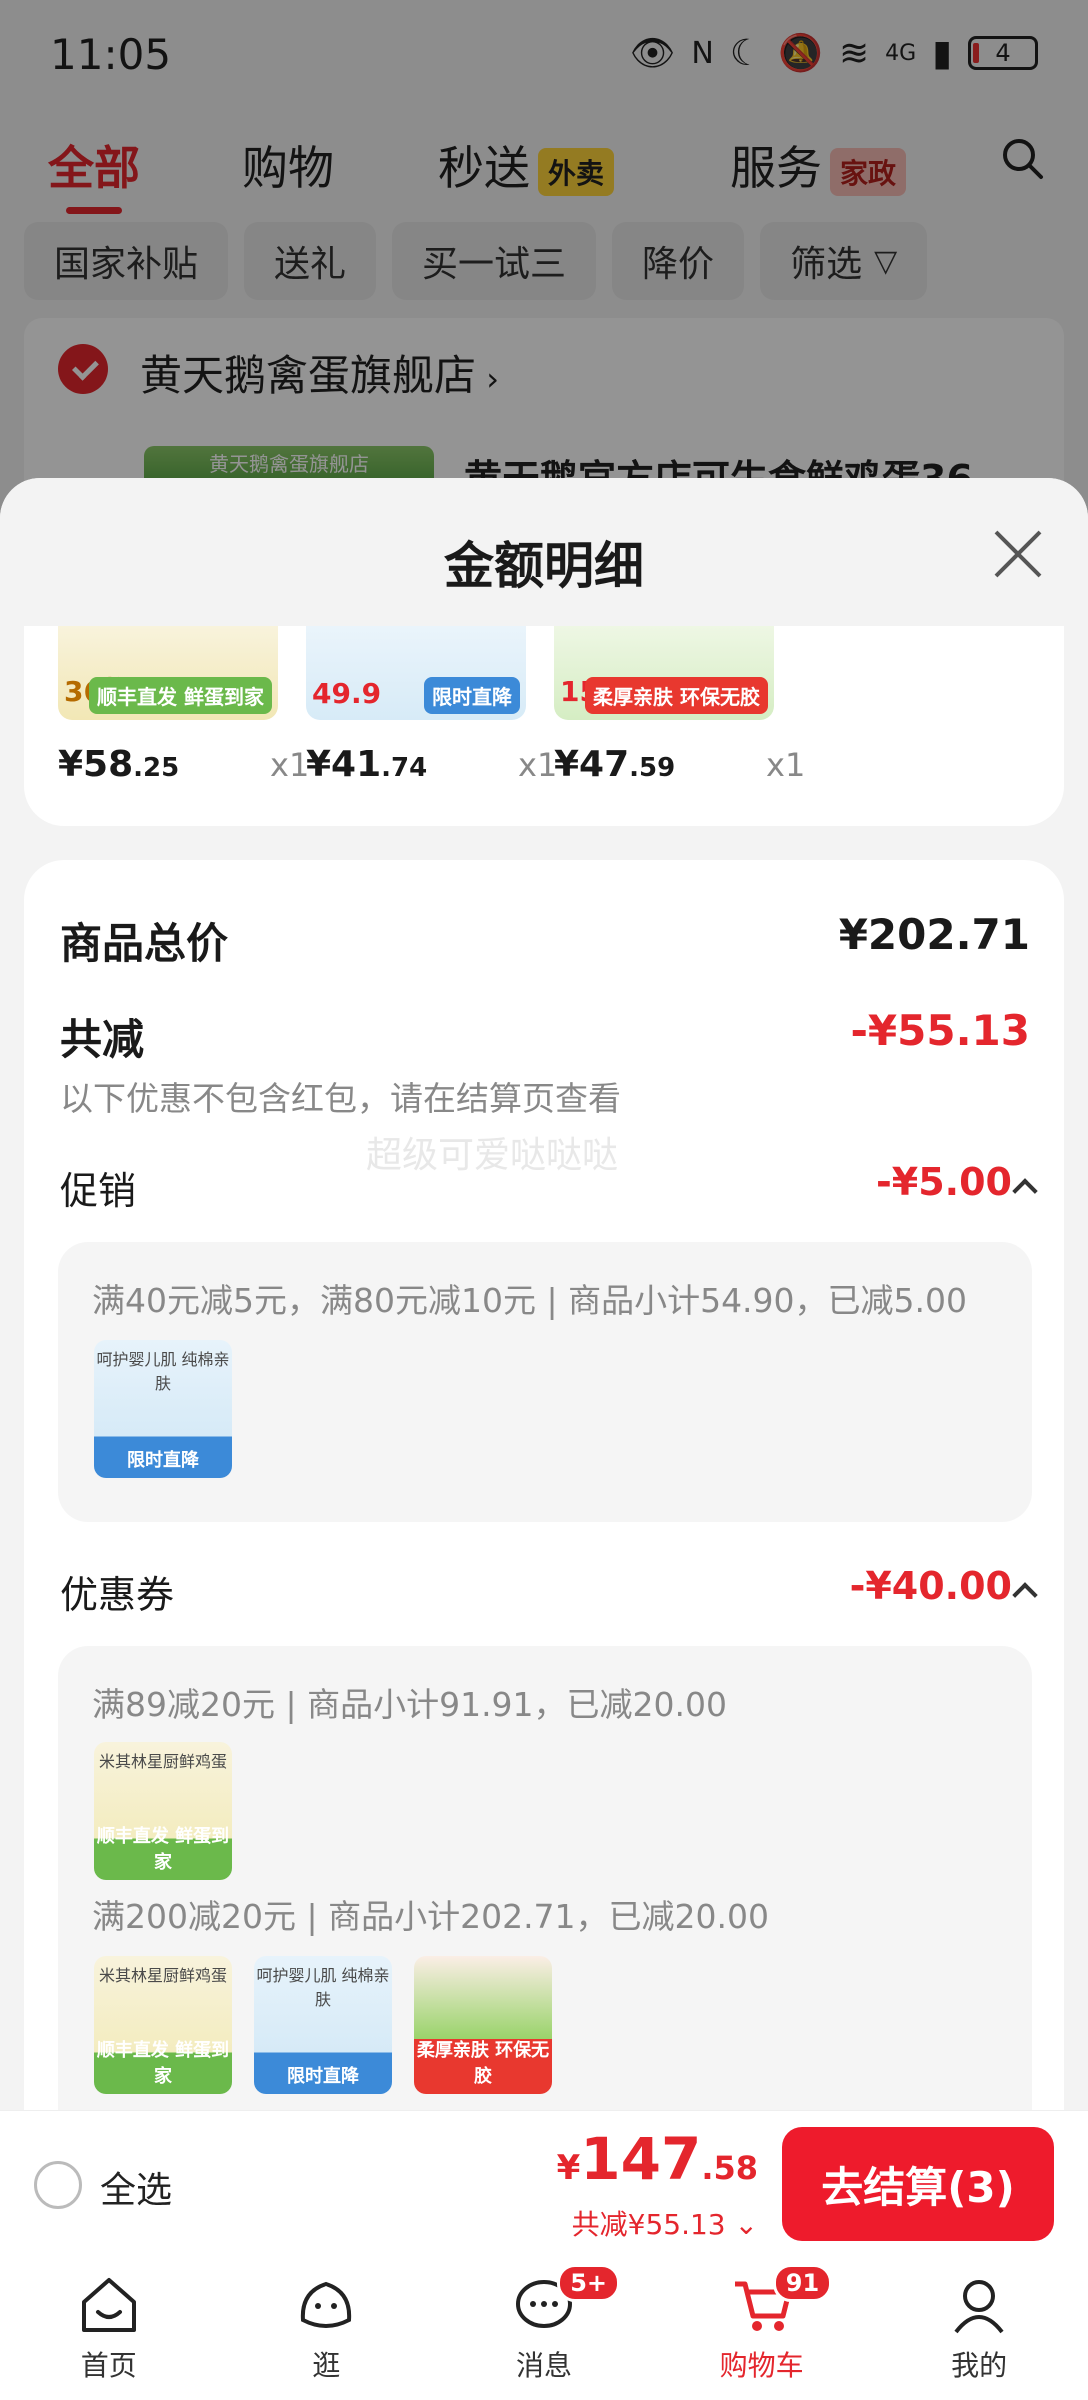 This screenshot has height=2400, width=1088. What do you see at coordinates (741, 2224) in the screenshot?
I see `chevron-down-icon: ⌄` at bounding box center [741, 2224].